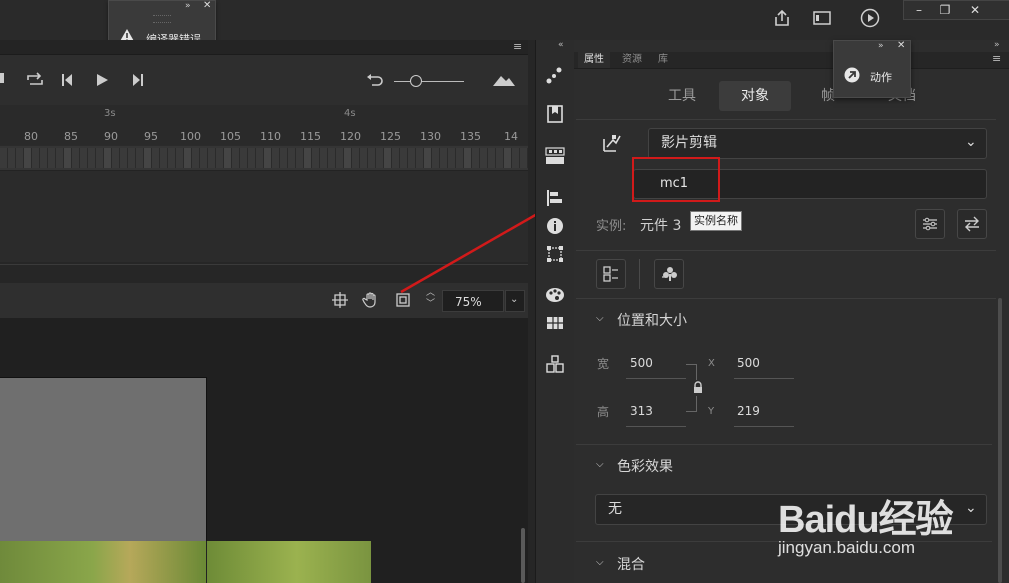  Describe the element at coordinates (663, 60) in the screenshot. I see `tab-library: 库` at that location.